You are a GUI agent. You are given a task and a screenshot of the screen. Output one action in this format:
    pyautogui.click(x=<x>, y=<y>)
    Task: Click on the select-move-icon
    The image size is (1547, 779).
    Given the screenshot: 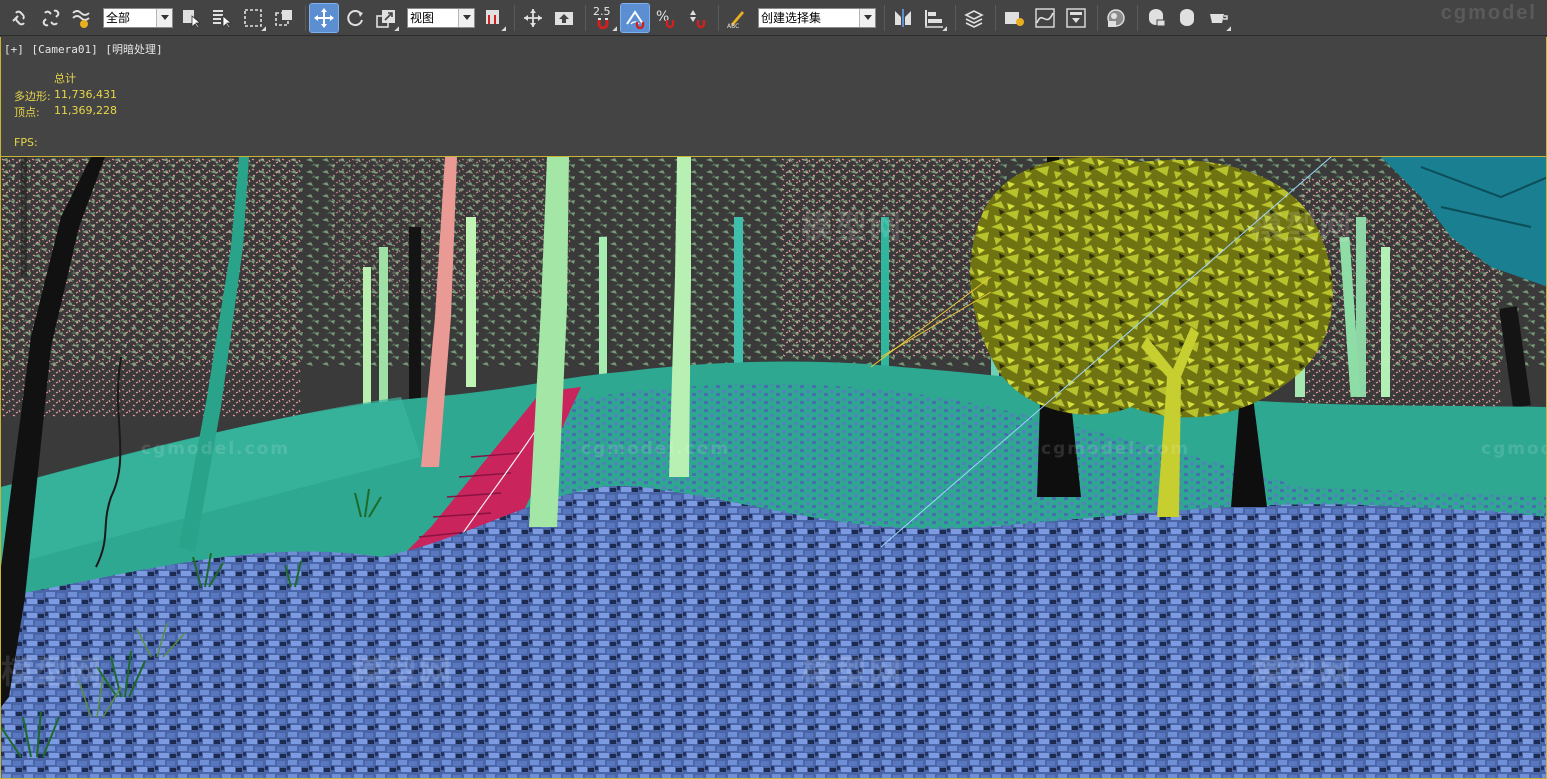 What is the action you would take?
    pyautogui.click(x=324, y=17)
    